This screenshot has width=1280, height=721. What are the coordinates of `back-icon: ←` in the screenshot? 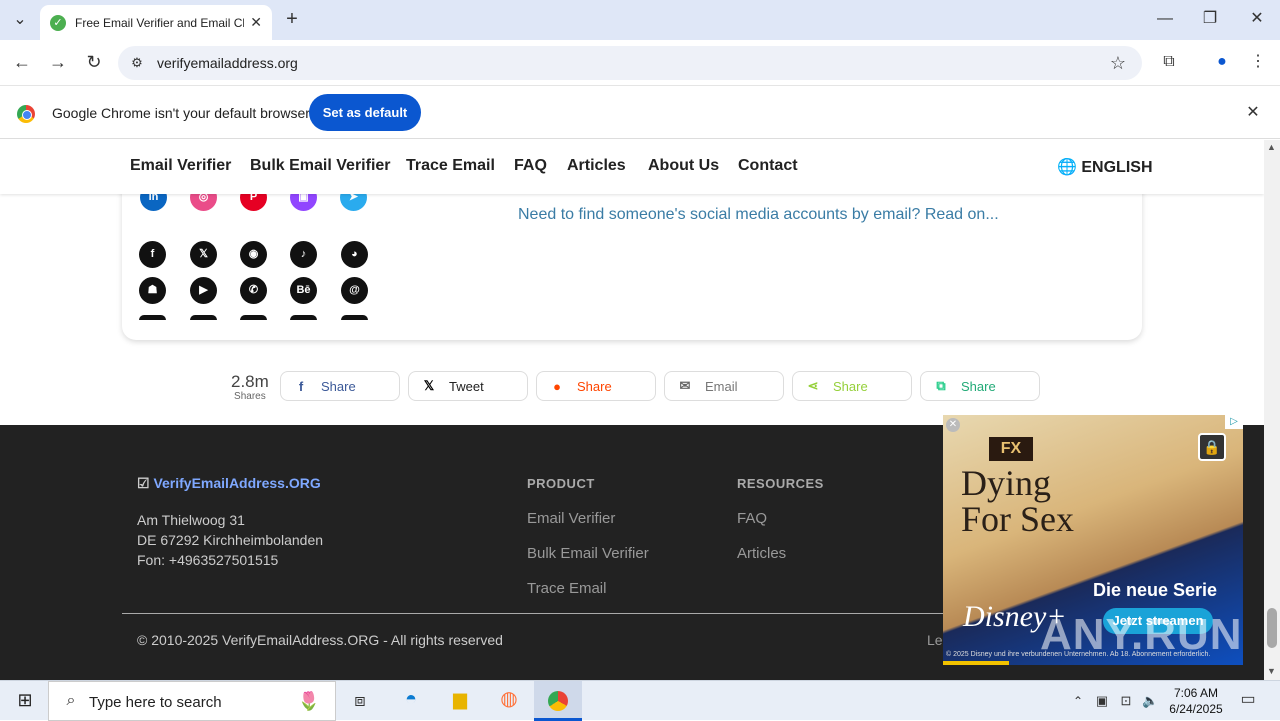 It's located at (22, 62).